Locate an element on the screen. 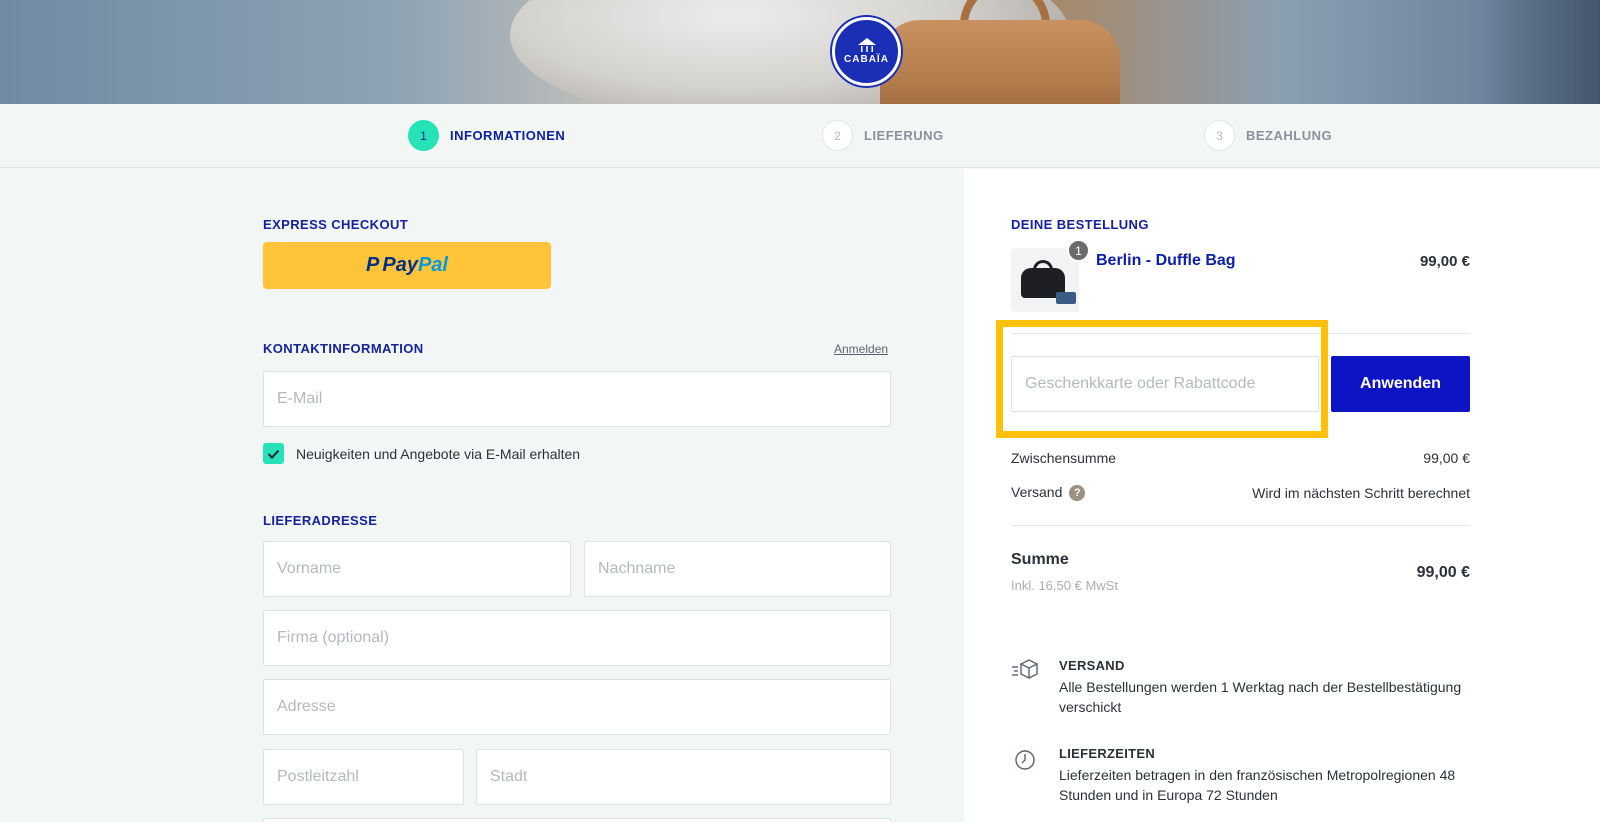  total-label: Summe is located at coordinates (1040, 559).